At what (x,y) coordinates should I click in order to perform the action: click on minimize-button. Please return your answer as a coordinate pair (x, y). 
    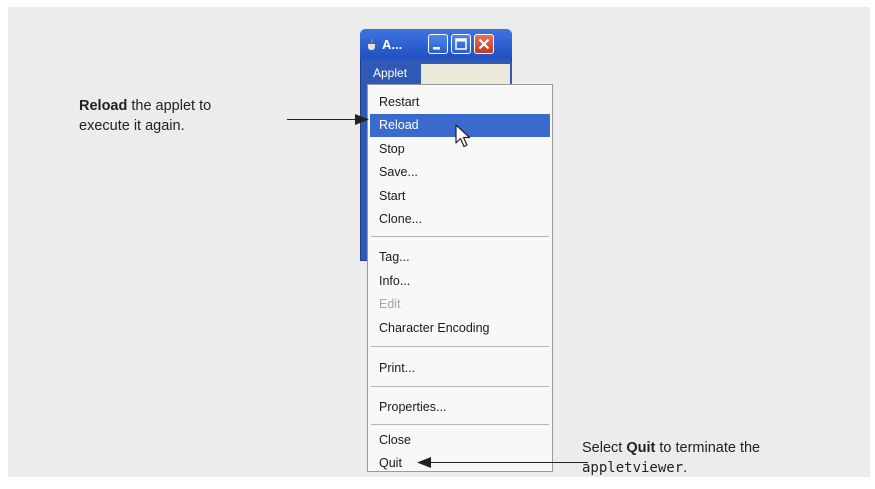
    Looking at the image, I should click on (438, 44).